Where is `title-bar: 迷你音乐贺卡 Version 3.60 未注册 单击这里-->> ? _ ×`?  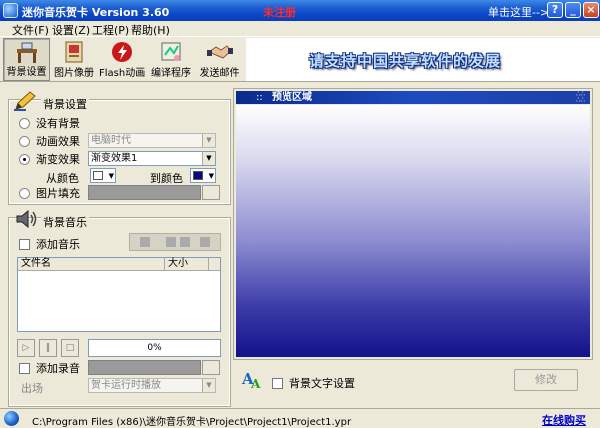 title-bar: 迷你音乐贺卡 Version 3.60 未注册 单击这里-->> ? _ × is located at coordinates (300, 10).